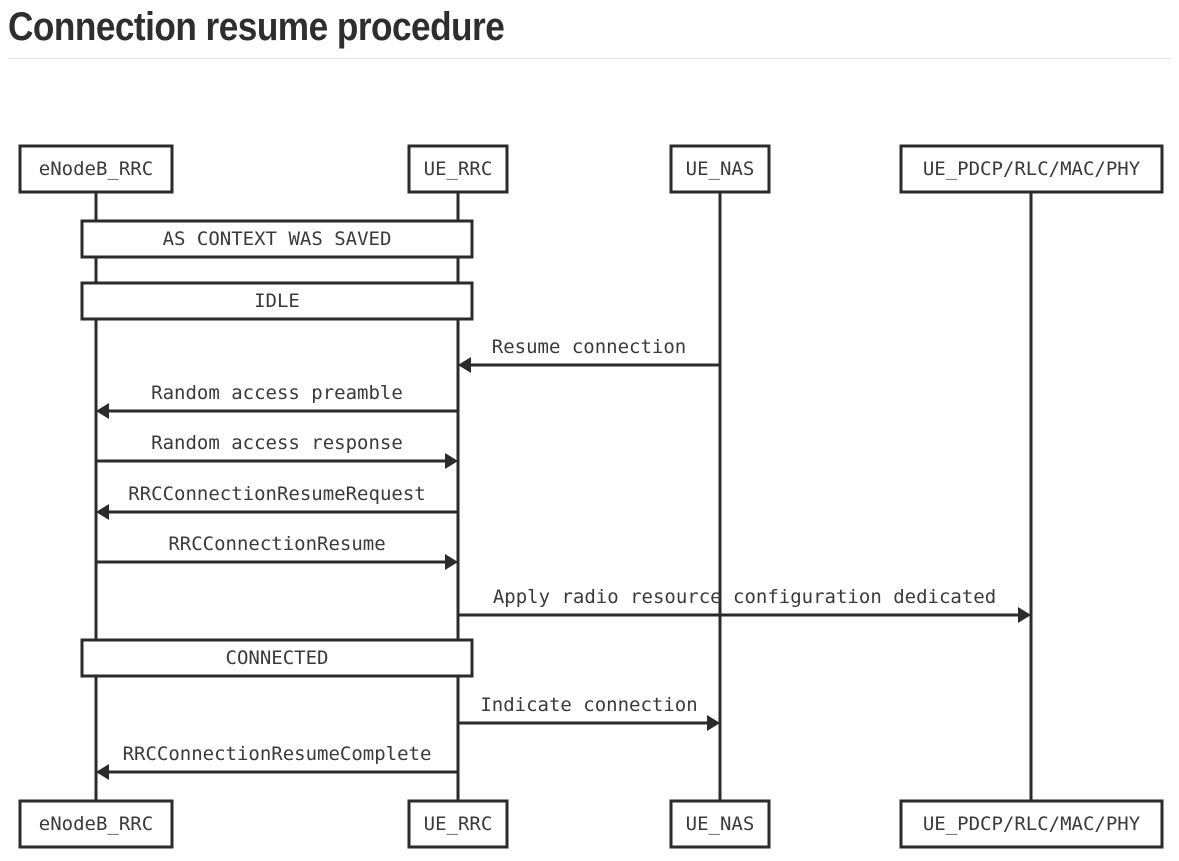 The image size is (1179, 861). I want to click on message-label: Indicate connection, so click(588, 705).